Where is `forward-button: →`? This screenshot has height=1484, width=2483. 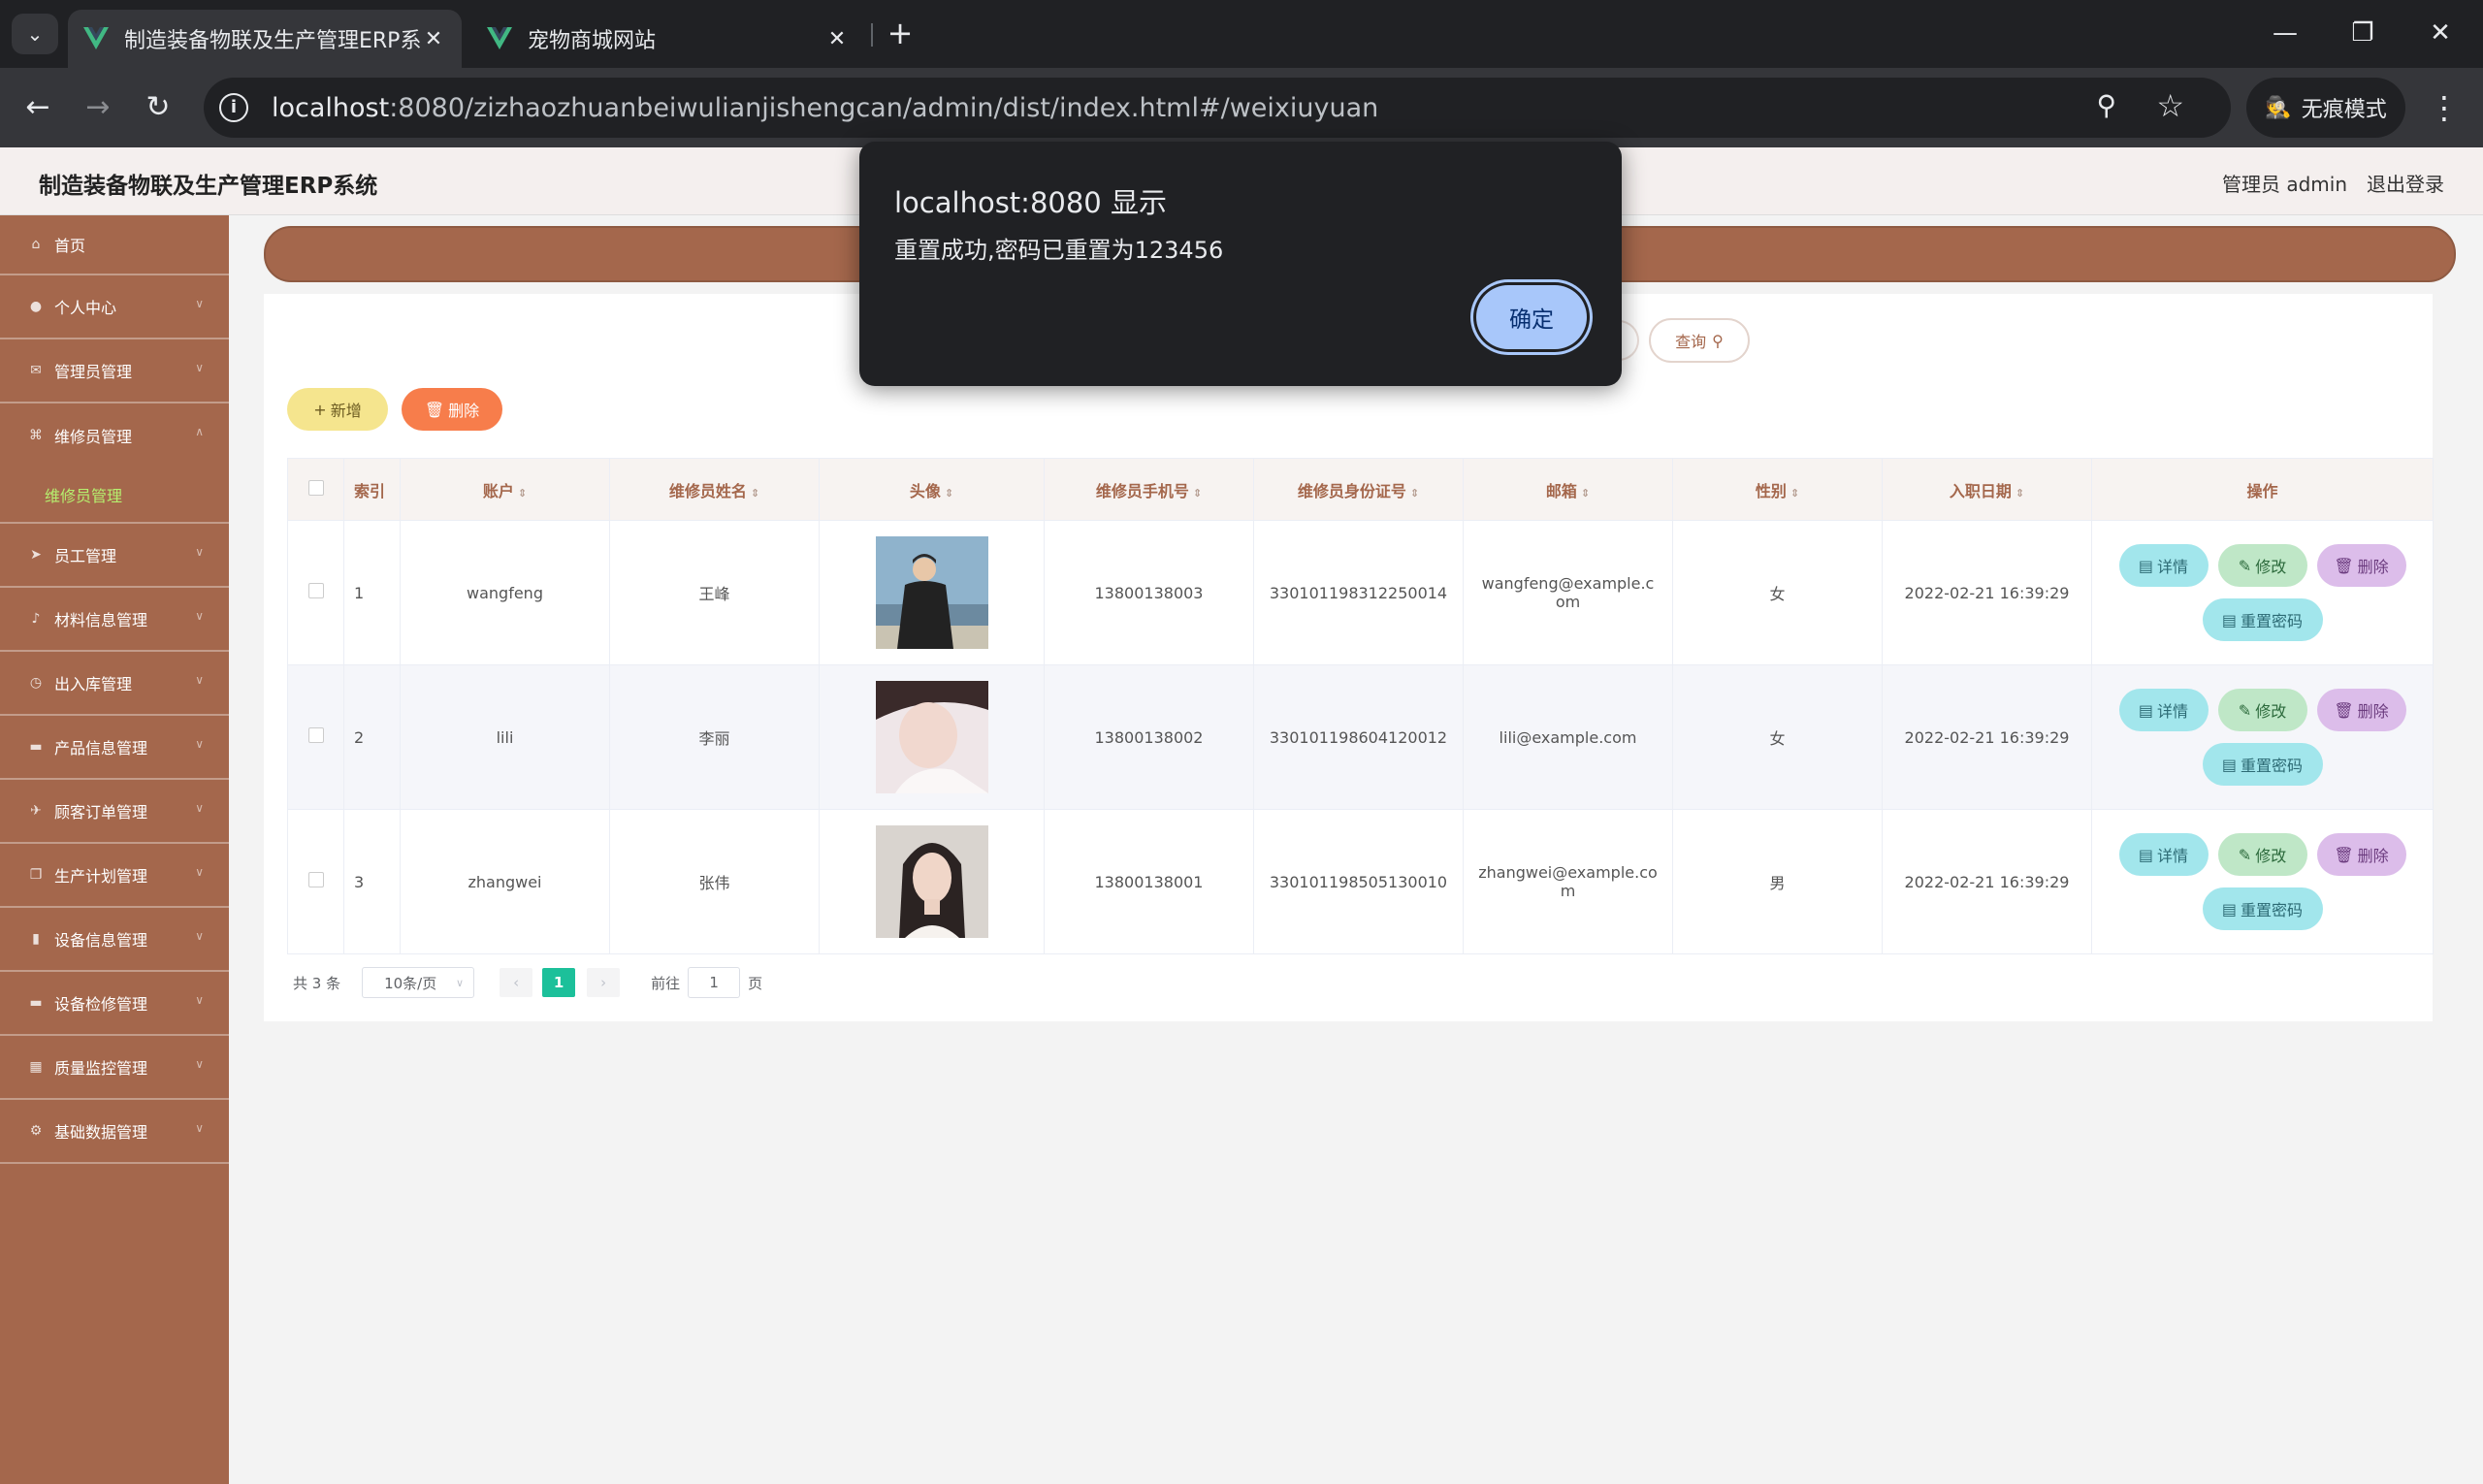 forward-button: → is located at coordinates (98, 107).